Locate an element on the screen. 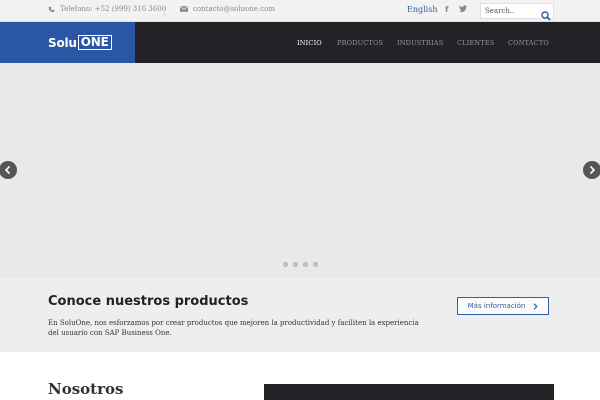 The width and height of the screenshot is (600, 400). search-icon is located at coordinates (546, 13).